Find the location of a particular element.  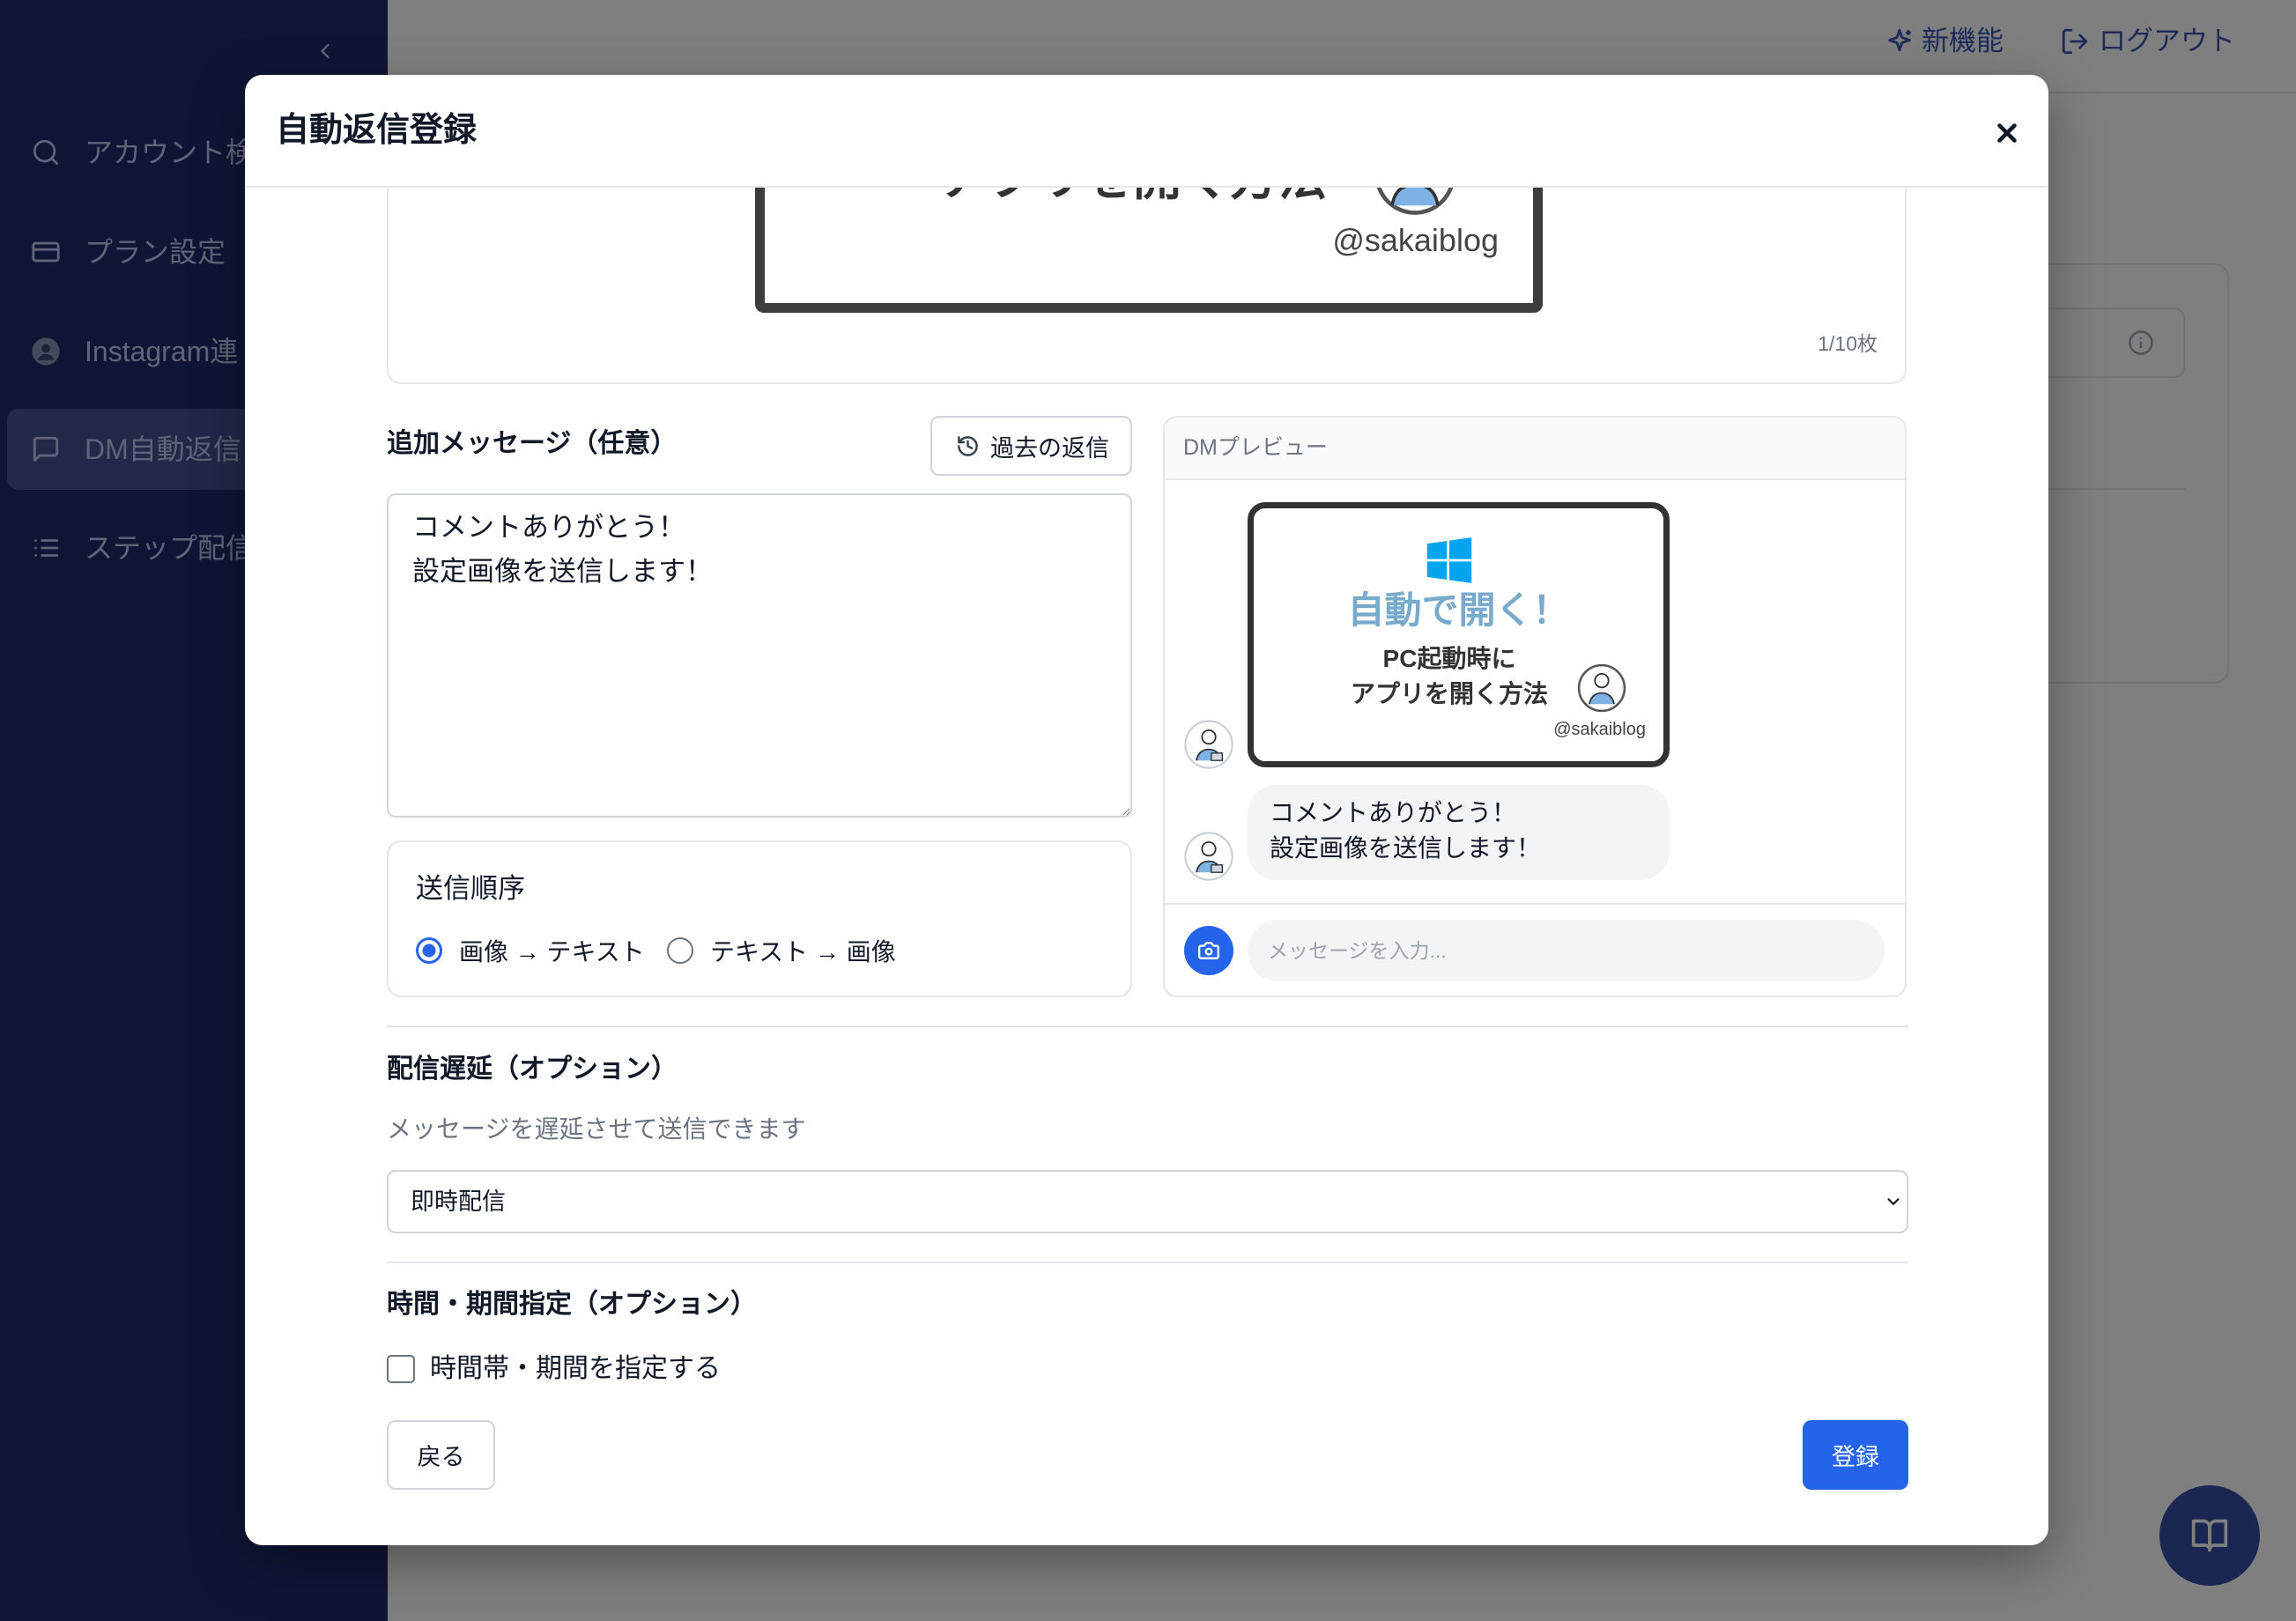

close-button is located at coordinates (2007, 133).